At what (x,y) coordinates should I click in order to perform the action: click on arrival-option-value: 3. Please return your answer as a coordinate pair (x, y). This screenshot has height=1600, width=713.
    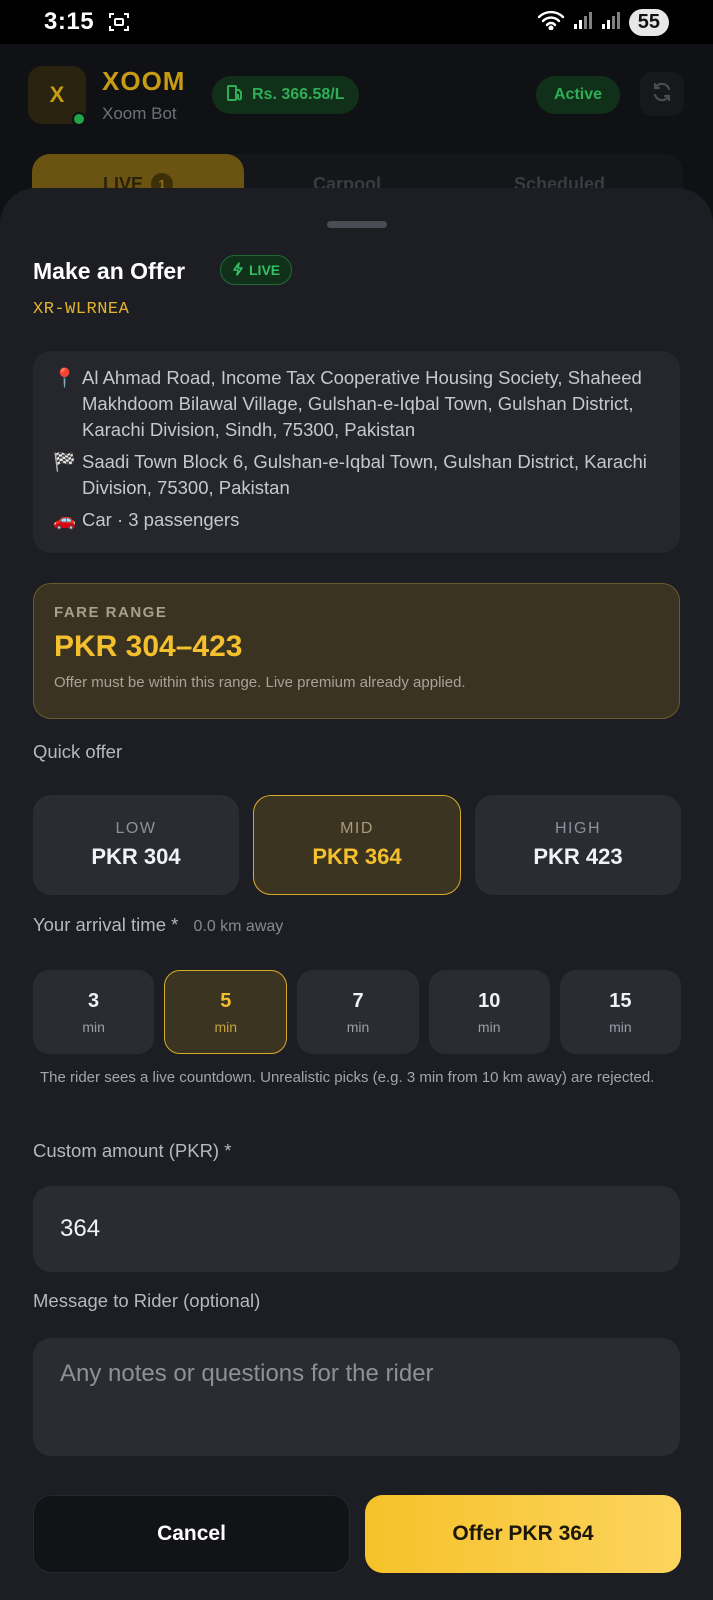
    Looking at the image, I should click on (94, 1000).